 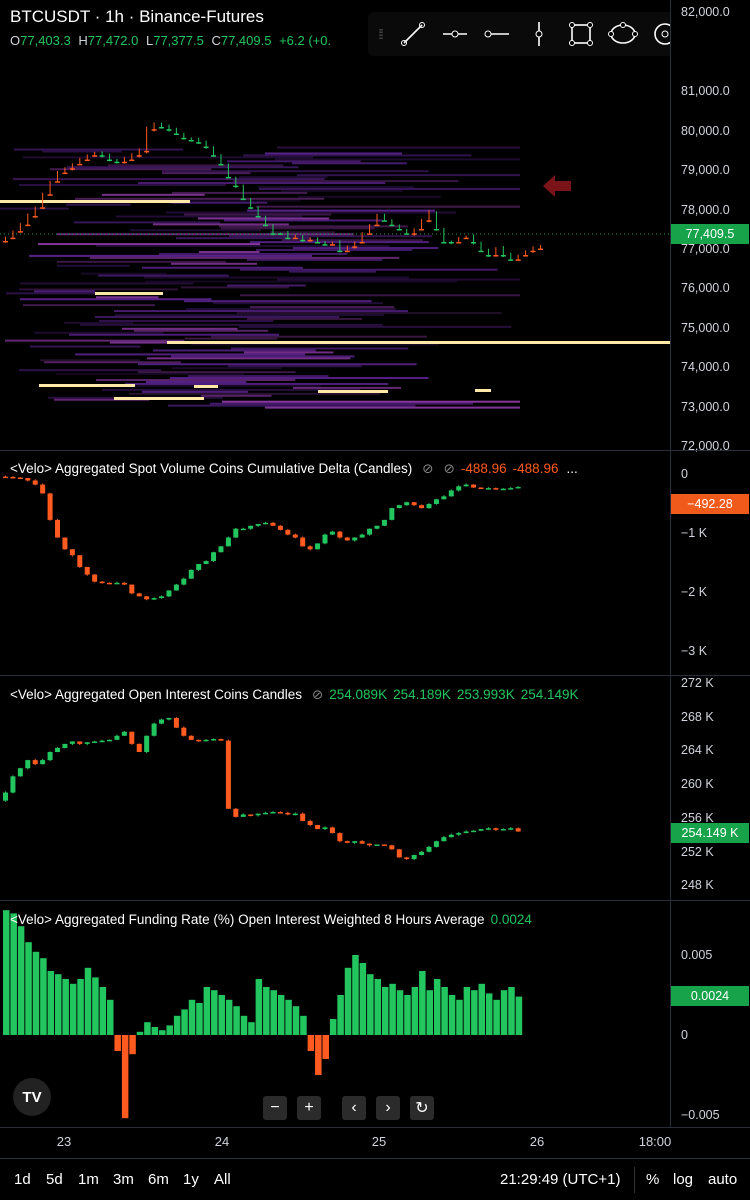 What do you see at coordinates (722, 1179) in the screenshot?
I see `auto-toggle: auto` at bounding box center [722, 1179].